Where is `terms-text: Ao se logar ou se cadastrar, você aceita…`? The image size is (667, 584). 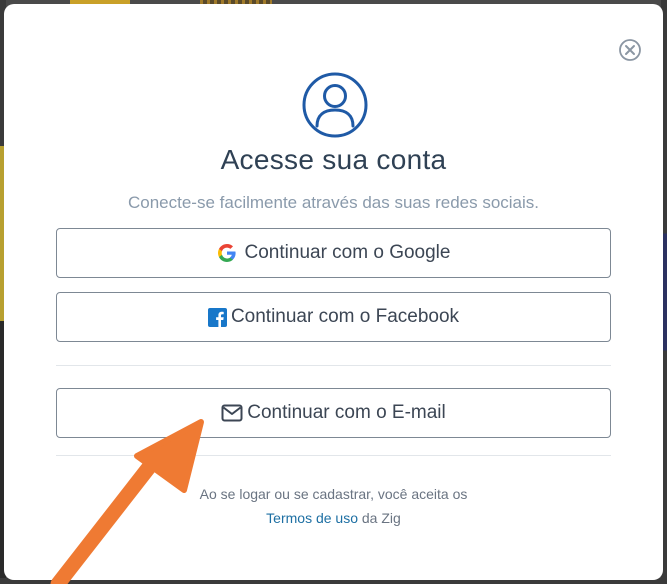 terms-text: Ao se logar ou se cadastrar, você aceita… is located at coordinates (333, 494).